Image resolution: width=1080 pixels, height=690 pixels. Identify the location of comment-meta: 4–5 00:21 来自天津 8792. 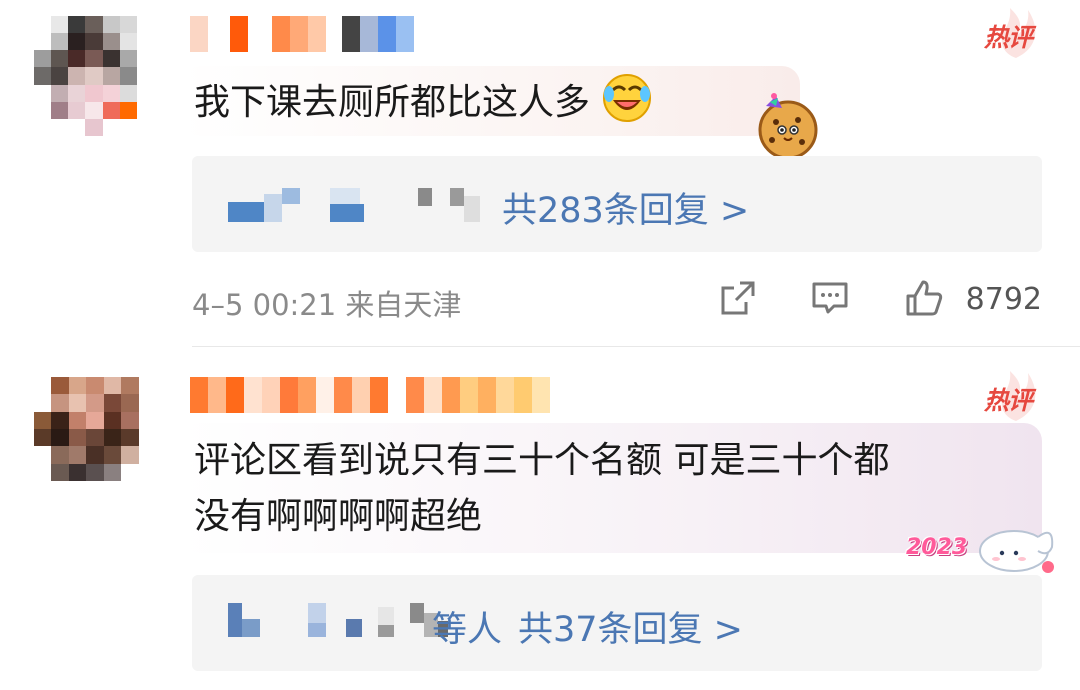
(617, 300).